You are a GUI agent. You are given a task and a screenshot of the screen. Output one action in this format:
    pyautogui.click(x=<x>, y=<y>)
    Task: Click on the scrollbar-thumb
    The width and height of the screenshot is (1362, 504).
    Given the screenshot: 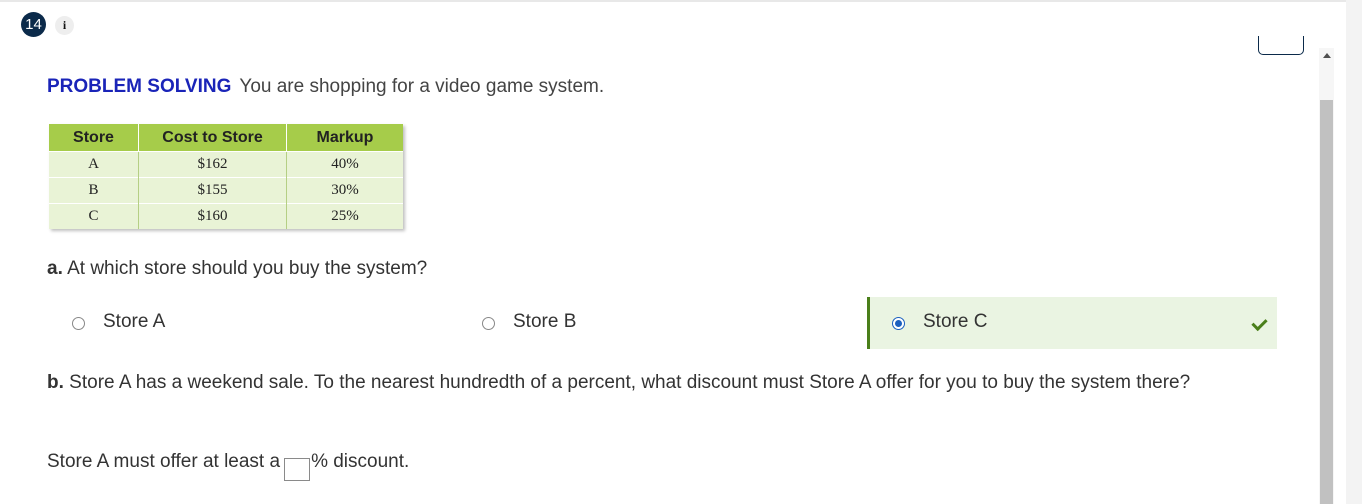 What is the action you would take?
    pyautogui.click(x=1326, y=302)
    